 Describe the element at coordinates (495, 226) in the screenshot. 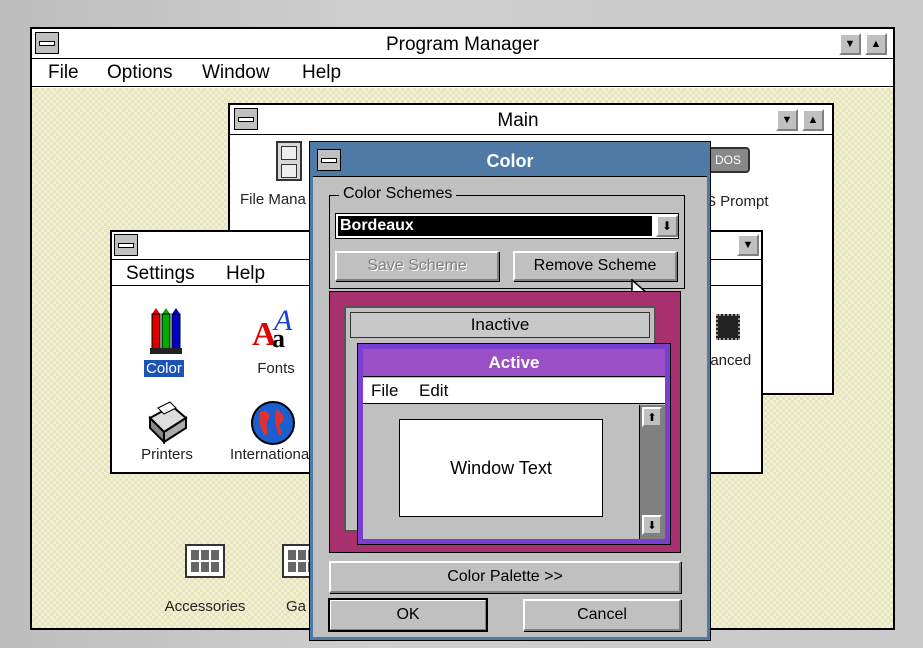

I see `color-scheme-value: Bordeaux` at that location.